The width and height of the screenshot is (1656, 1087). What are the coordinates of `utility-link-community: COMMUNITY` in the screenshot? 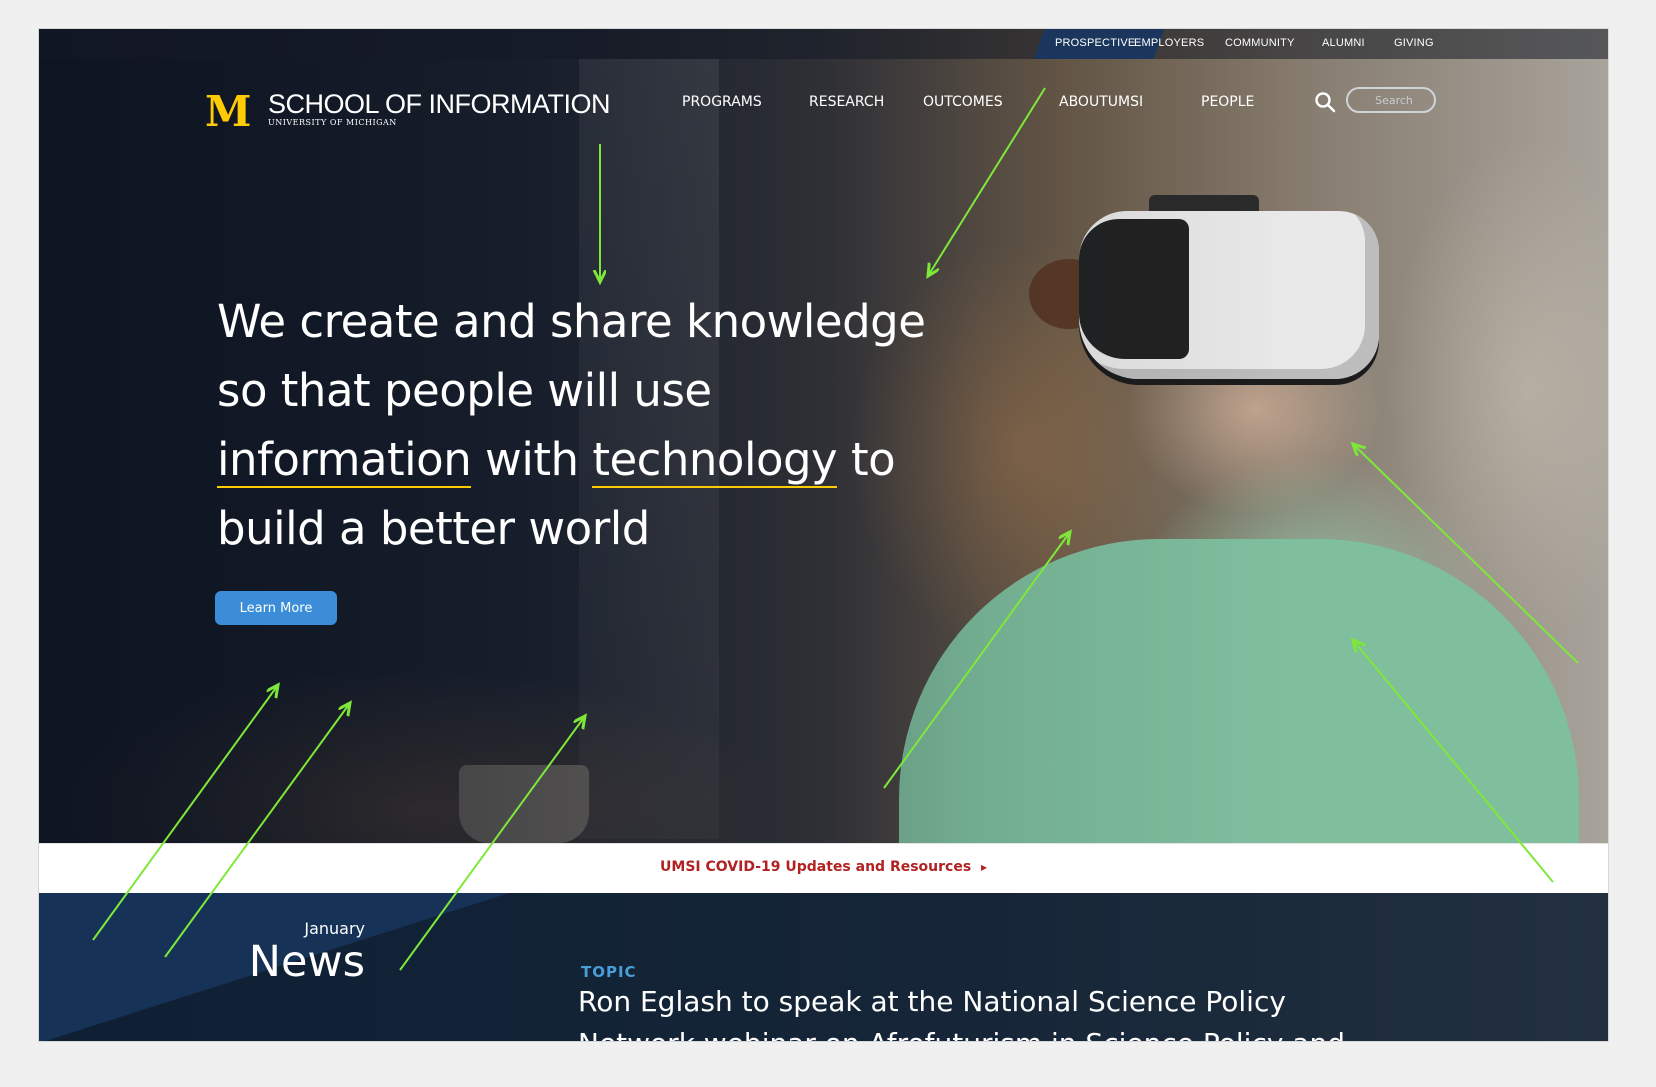 It's located at (1260, 43).